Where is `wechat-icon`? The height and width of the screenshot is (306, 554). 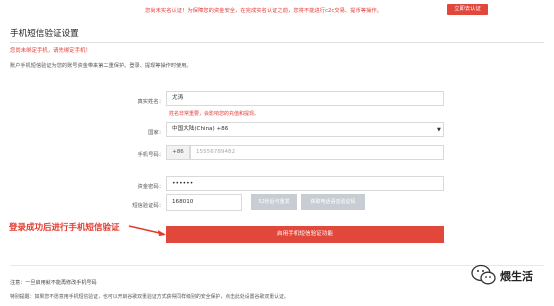 wechat-icon is located at coordinates (483, 274).